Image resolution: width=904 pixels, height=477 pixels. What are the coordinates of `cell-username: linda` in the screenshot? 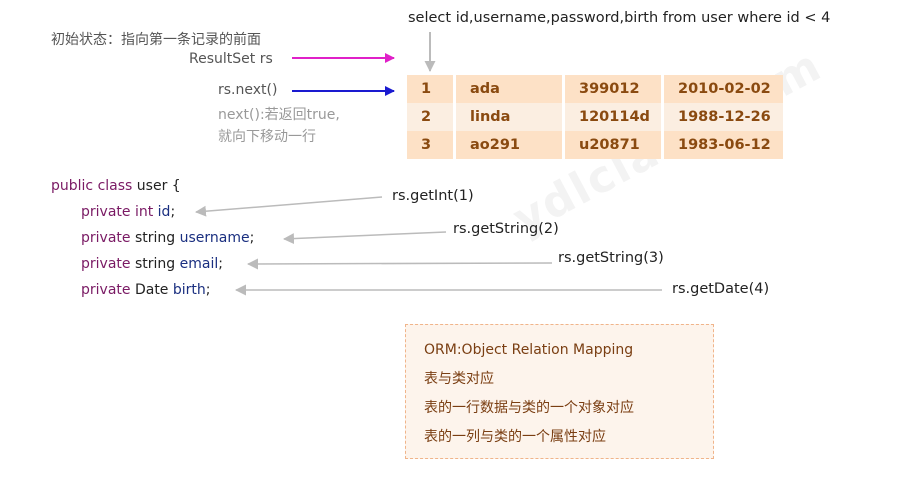 It's located at (507, 117).